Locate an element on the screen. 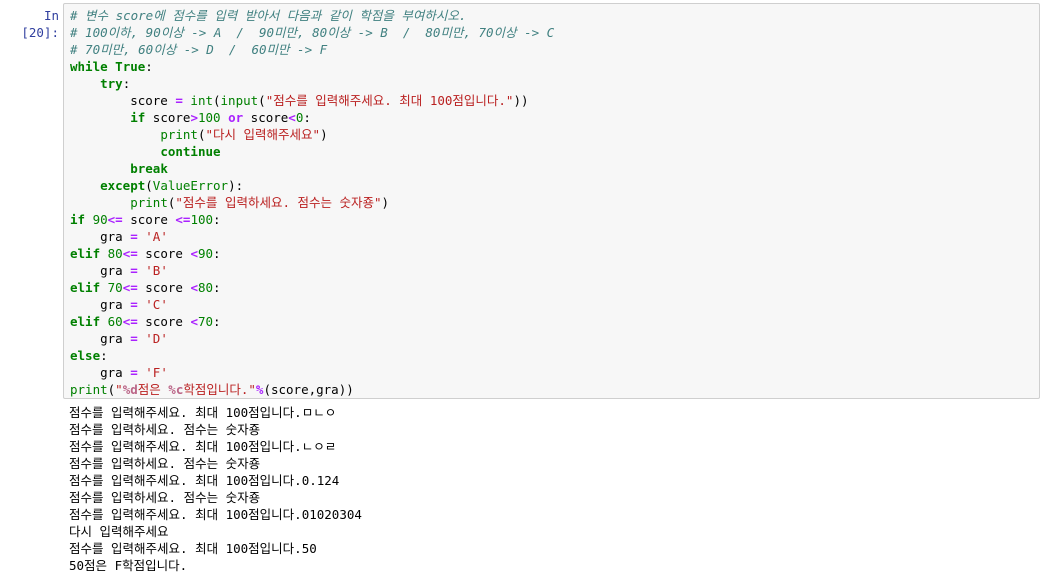 The width and height of the screenshot is (1047, 580). code-token: ): is located at coordinates (236, 185).